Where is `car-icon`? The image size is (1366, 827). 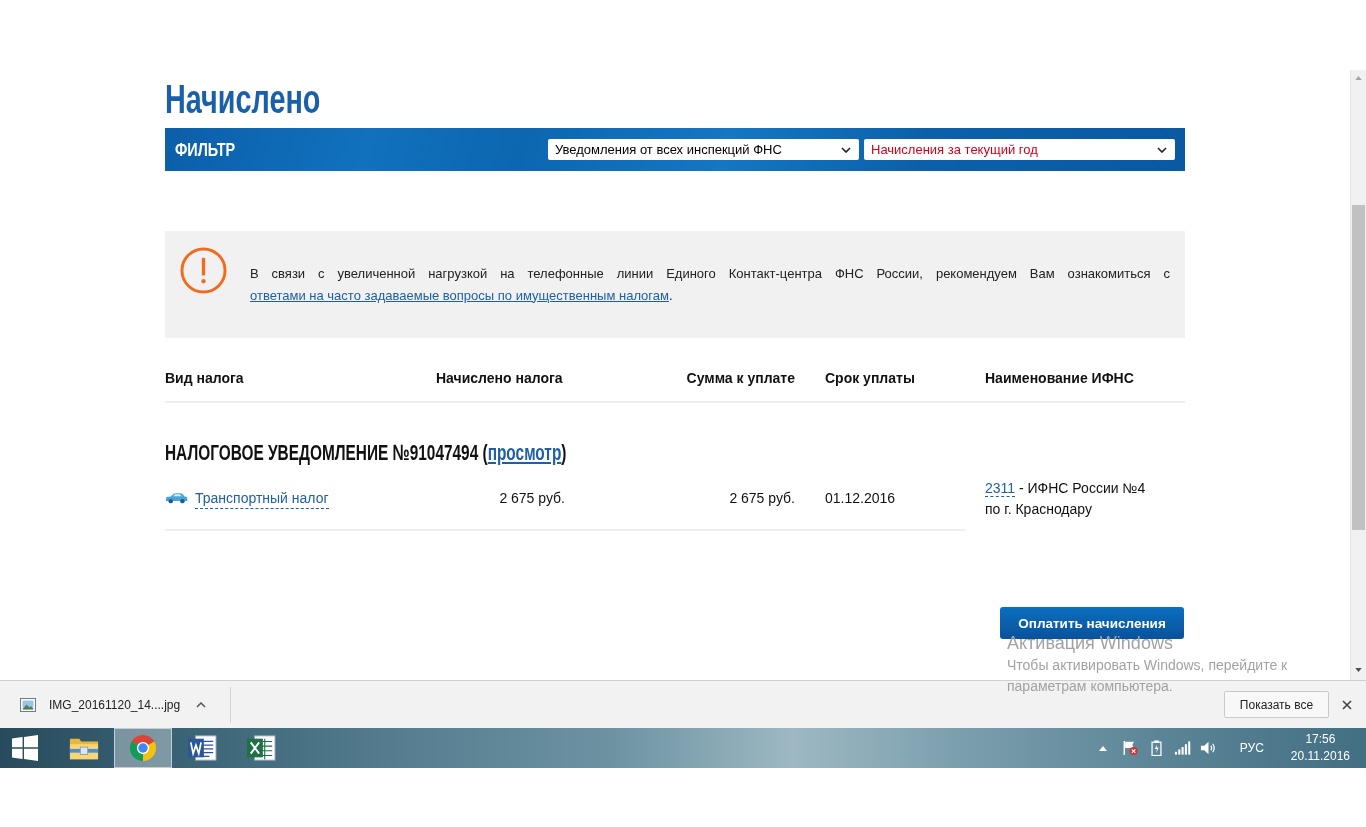 car-icon is located at coordinates (176, 498).